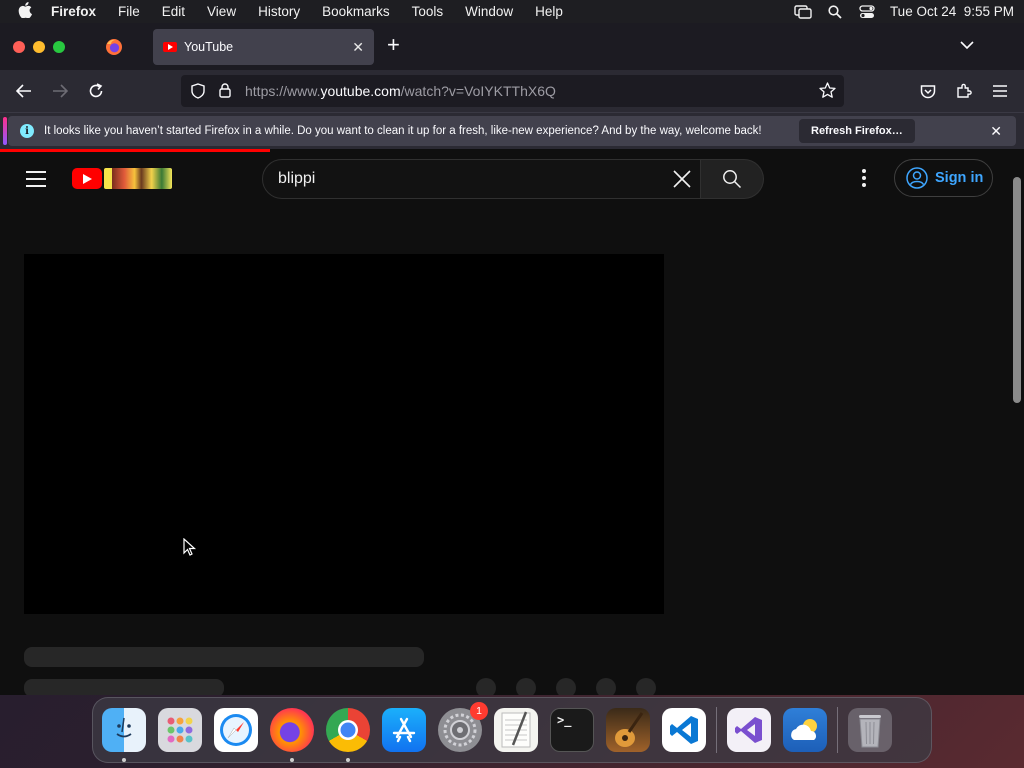 The width and height of the screenshot is (1024, 768). I want to click on chrome-icon, so click(348, 735).